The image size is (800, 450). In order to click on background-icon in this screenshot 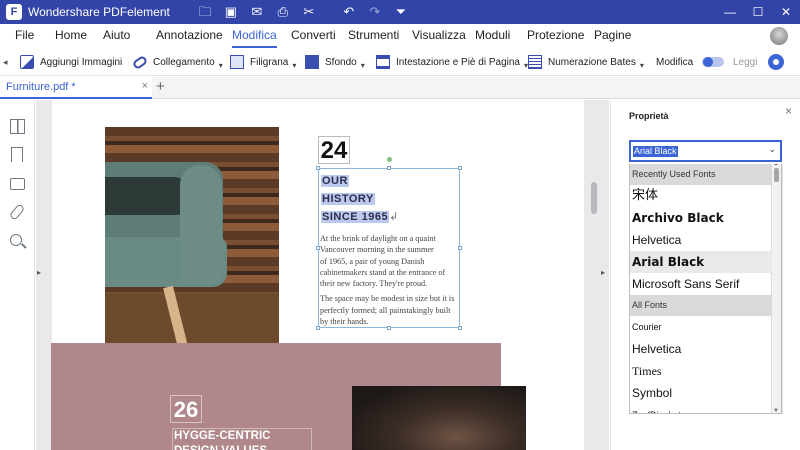, I will do `click(312, 62)`.